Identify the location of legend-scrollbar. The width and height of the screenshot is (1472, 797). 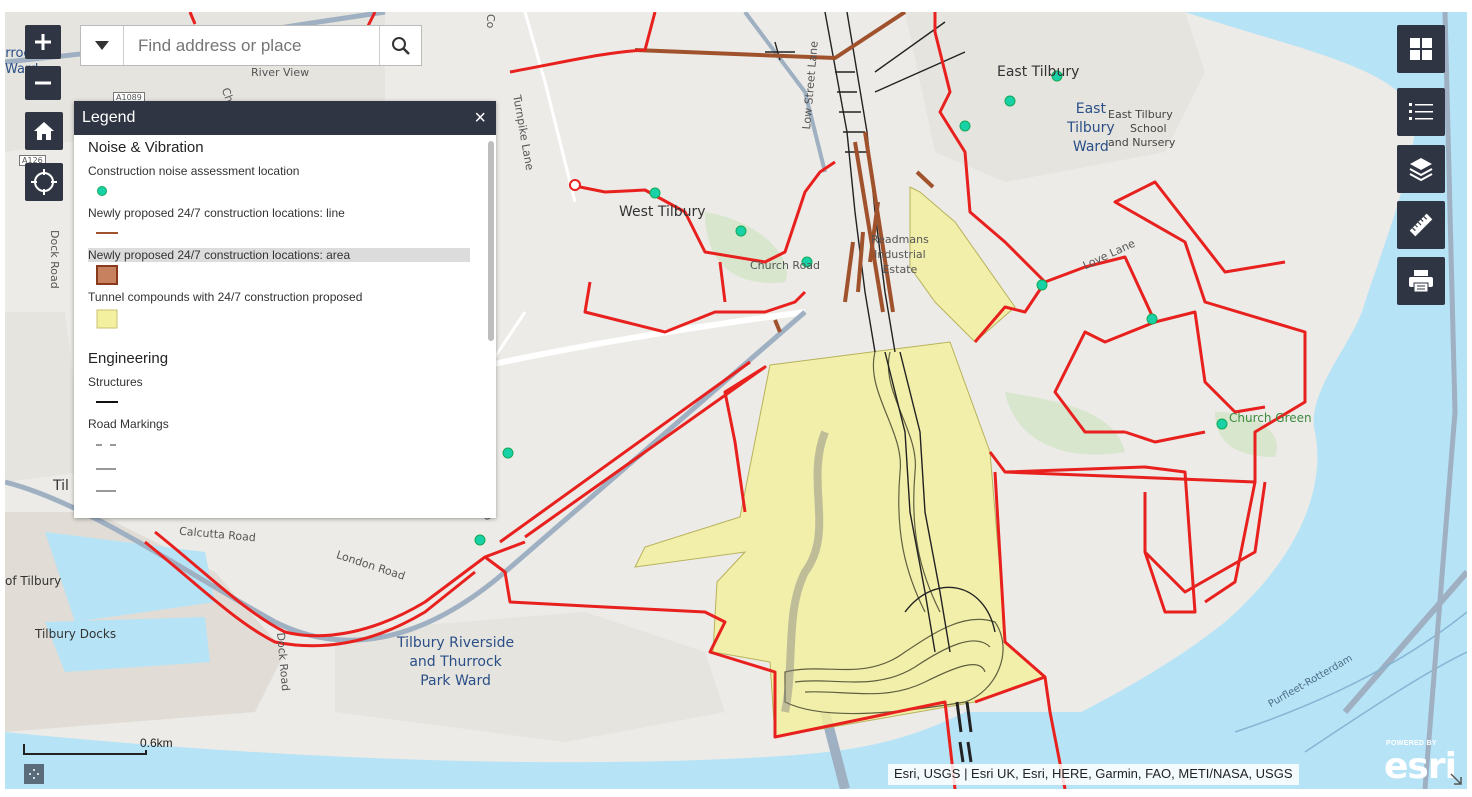
(491, 241).